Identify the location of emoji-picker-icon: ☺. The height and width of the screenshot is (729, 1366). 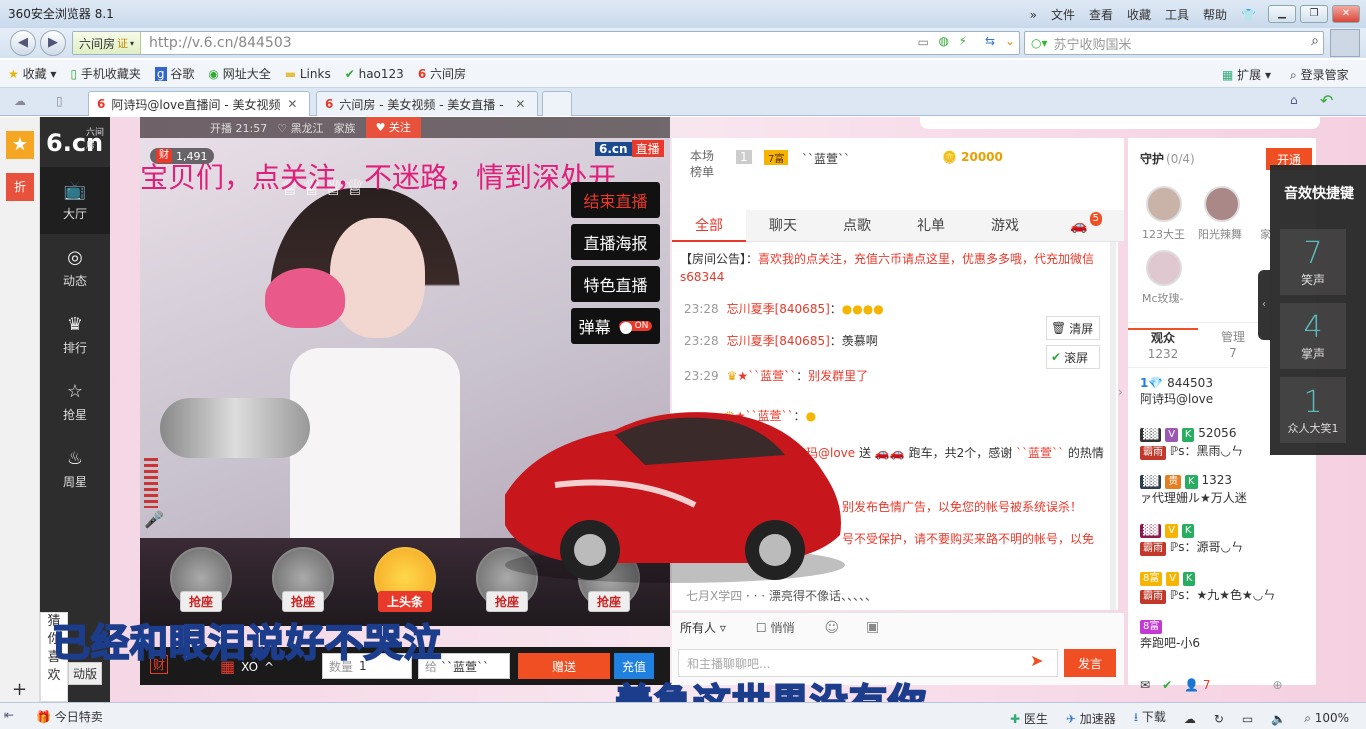
(831, 628).